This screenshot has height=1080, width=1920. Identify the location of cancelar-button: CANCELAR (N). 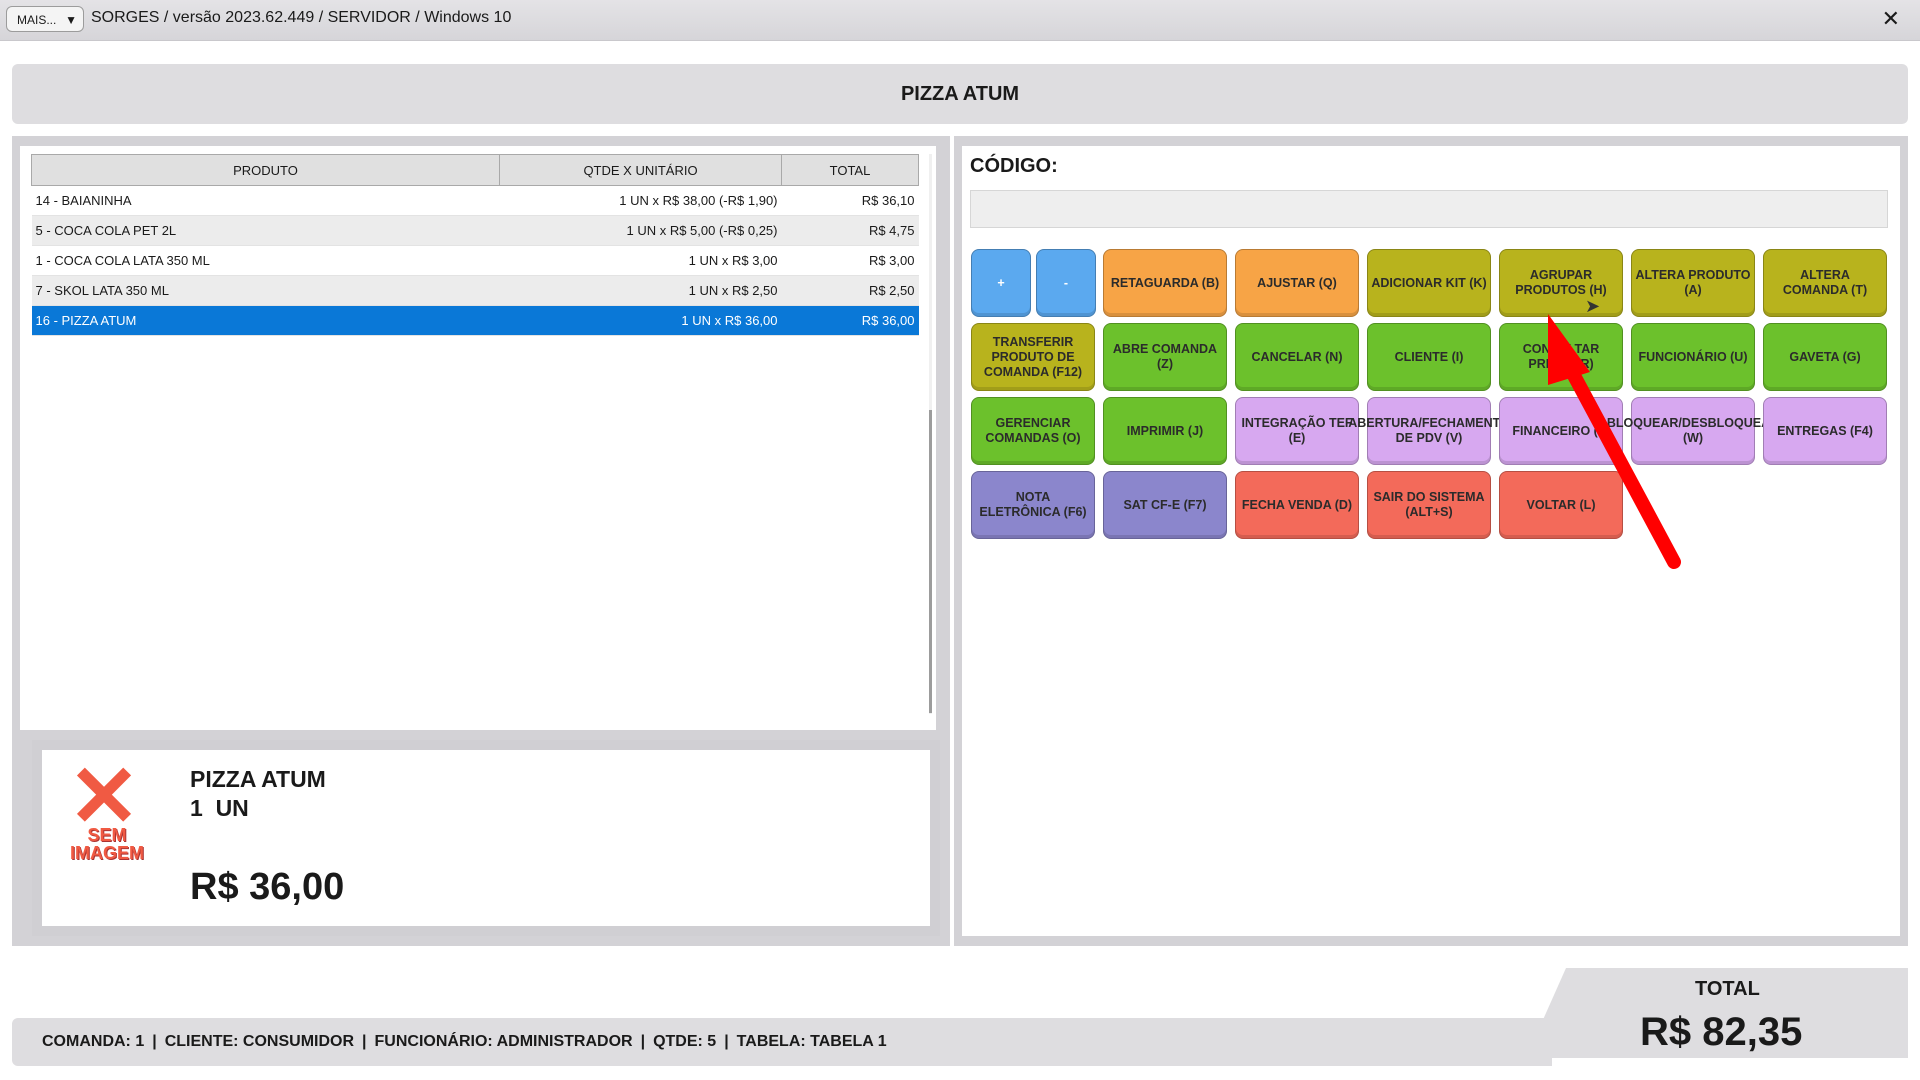
(1297, 357).